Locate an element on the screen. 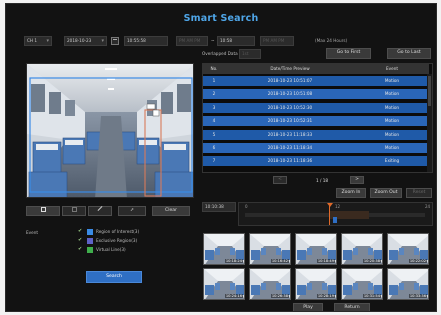 The width and height of the screenshot is (441, 315). clear-button: Clear is located at coordinates (171, 211).